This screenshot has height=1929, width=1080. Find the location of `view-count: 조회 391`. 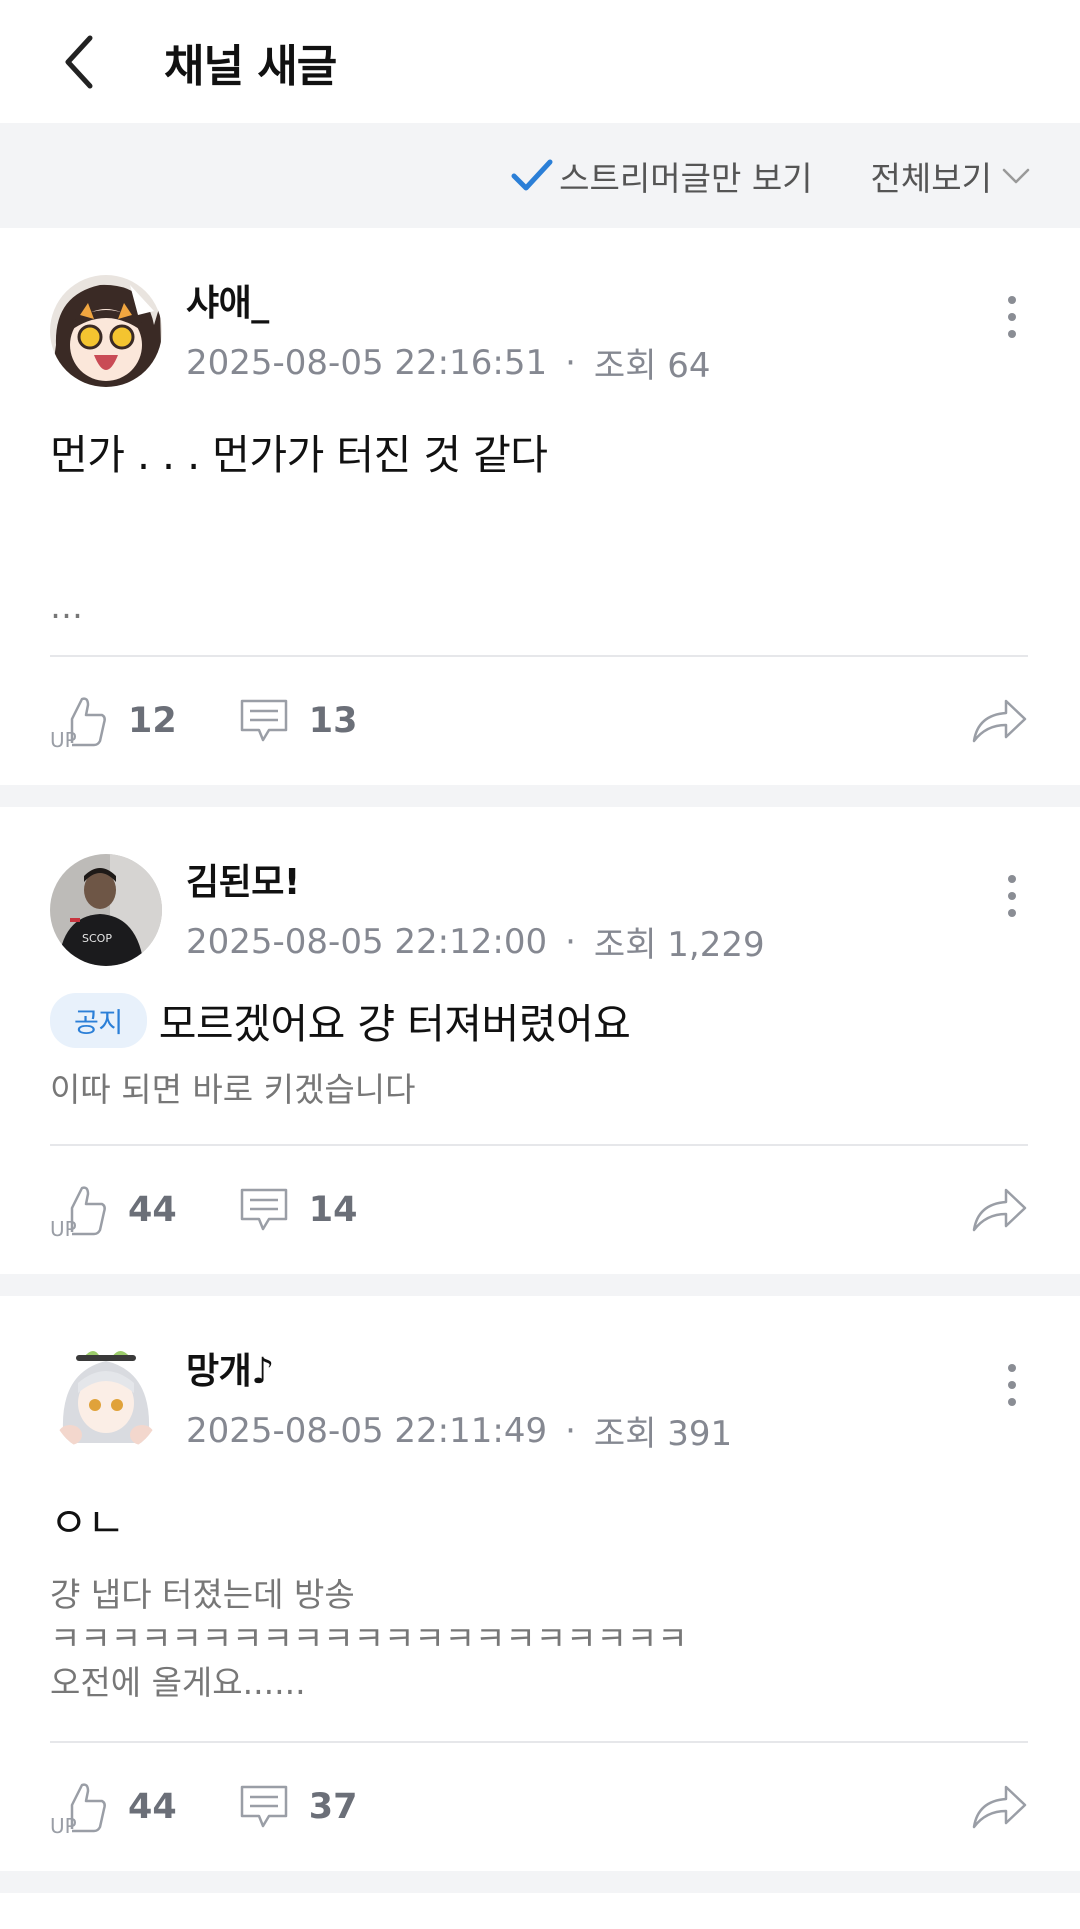

view-count: 조회 391 is located at coordinates (663, 1434).